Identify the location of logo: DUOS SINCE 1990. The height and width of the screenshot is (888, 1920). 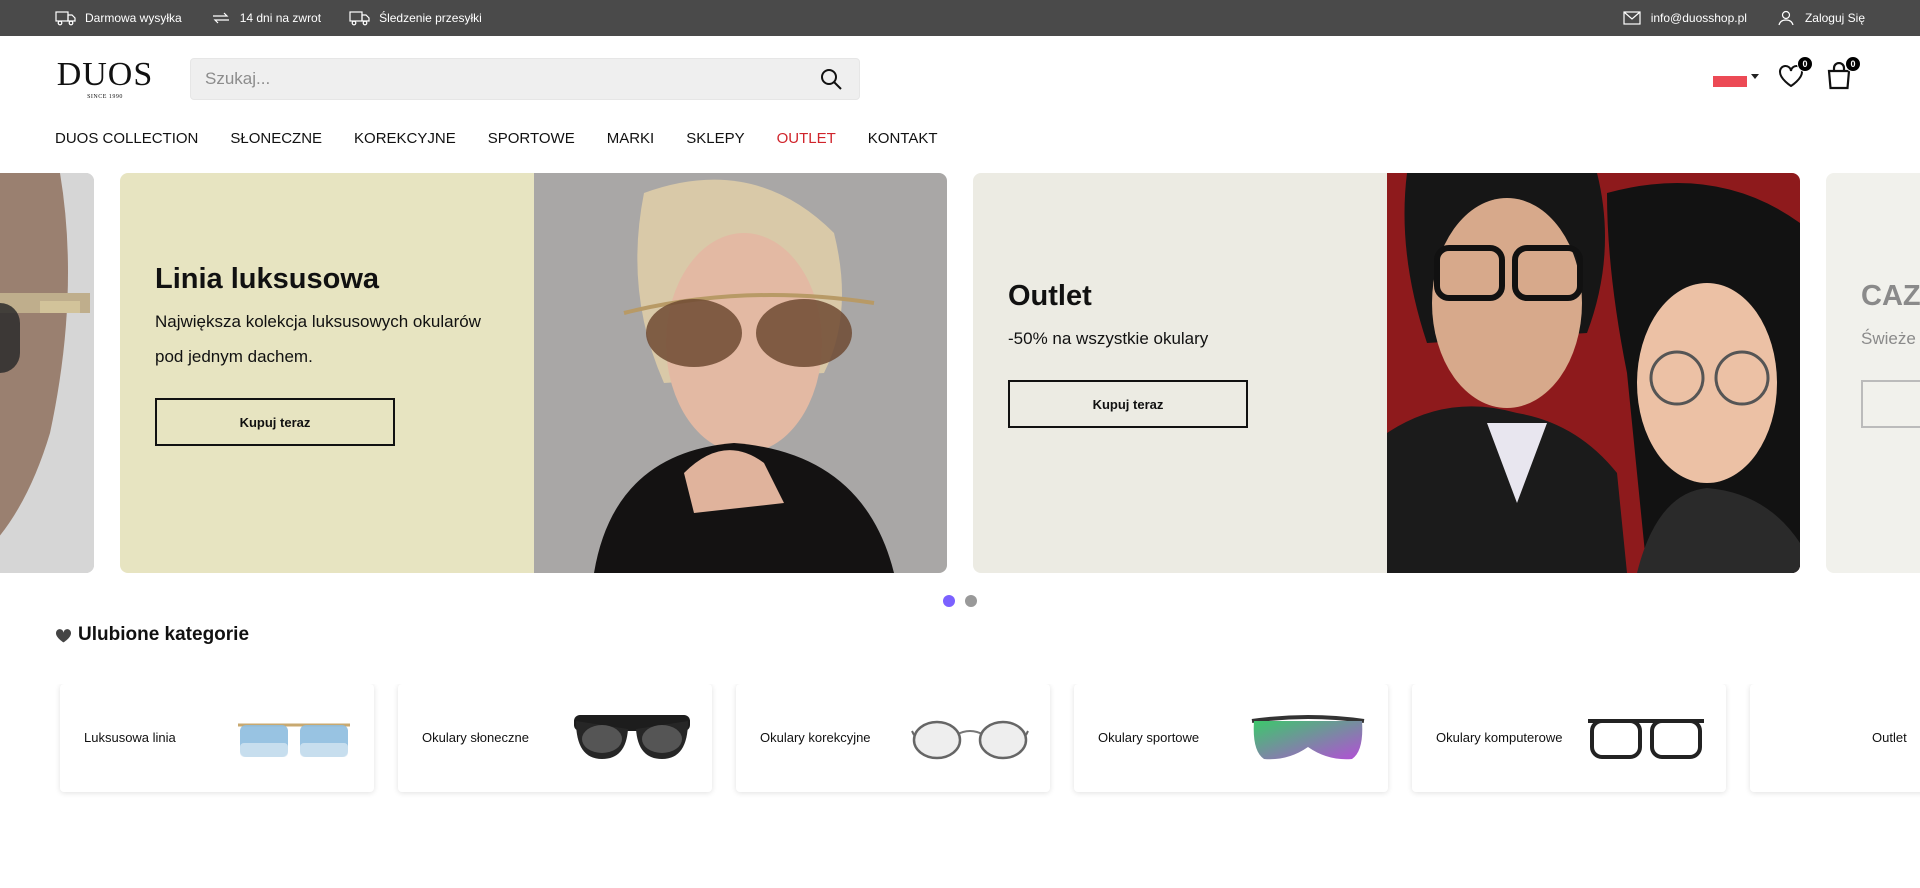
(105, 78).